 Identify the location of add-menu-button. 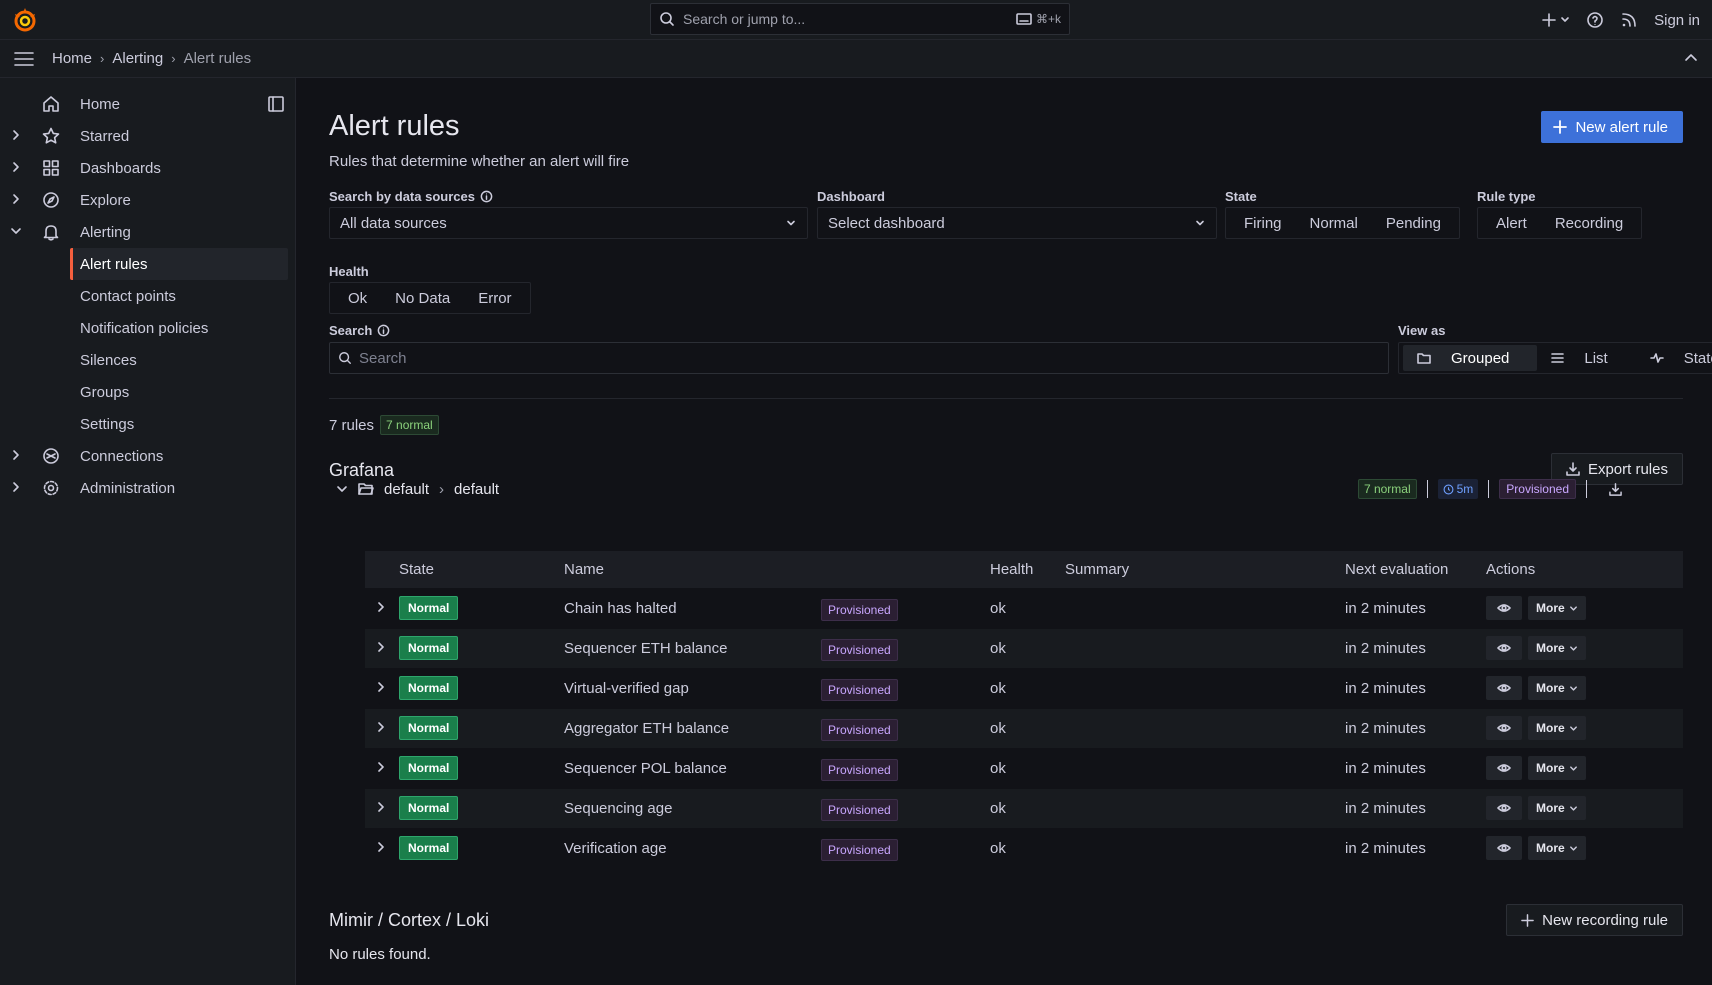
(1556, 20).